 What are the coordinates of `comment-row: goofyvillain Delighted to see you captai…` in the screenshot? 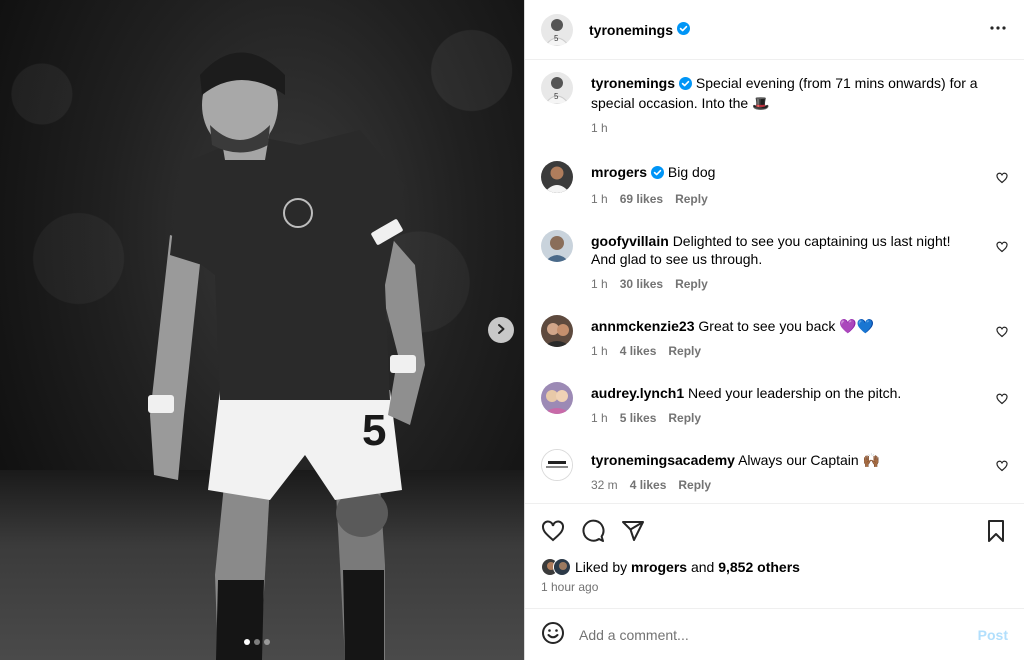 It's located at (774, 261).